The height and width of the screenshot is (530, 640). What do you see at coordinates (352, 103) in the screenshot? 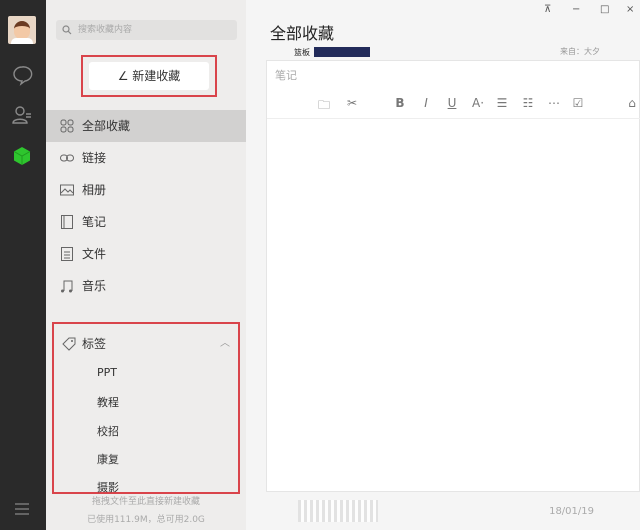
I see `scissors-icon: ✂` at bounding box center [352, 103].